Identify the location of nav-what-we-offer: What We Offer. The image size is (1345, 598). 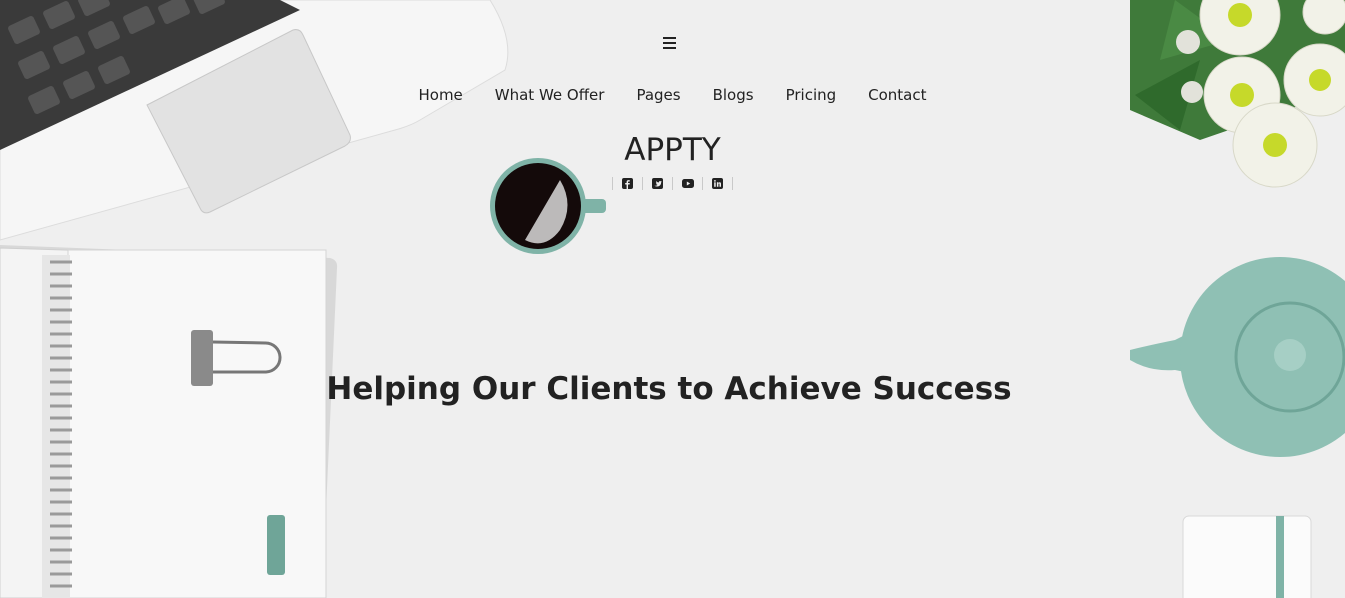
(550, 95).